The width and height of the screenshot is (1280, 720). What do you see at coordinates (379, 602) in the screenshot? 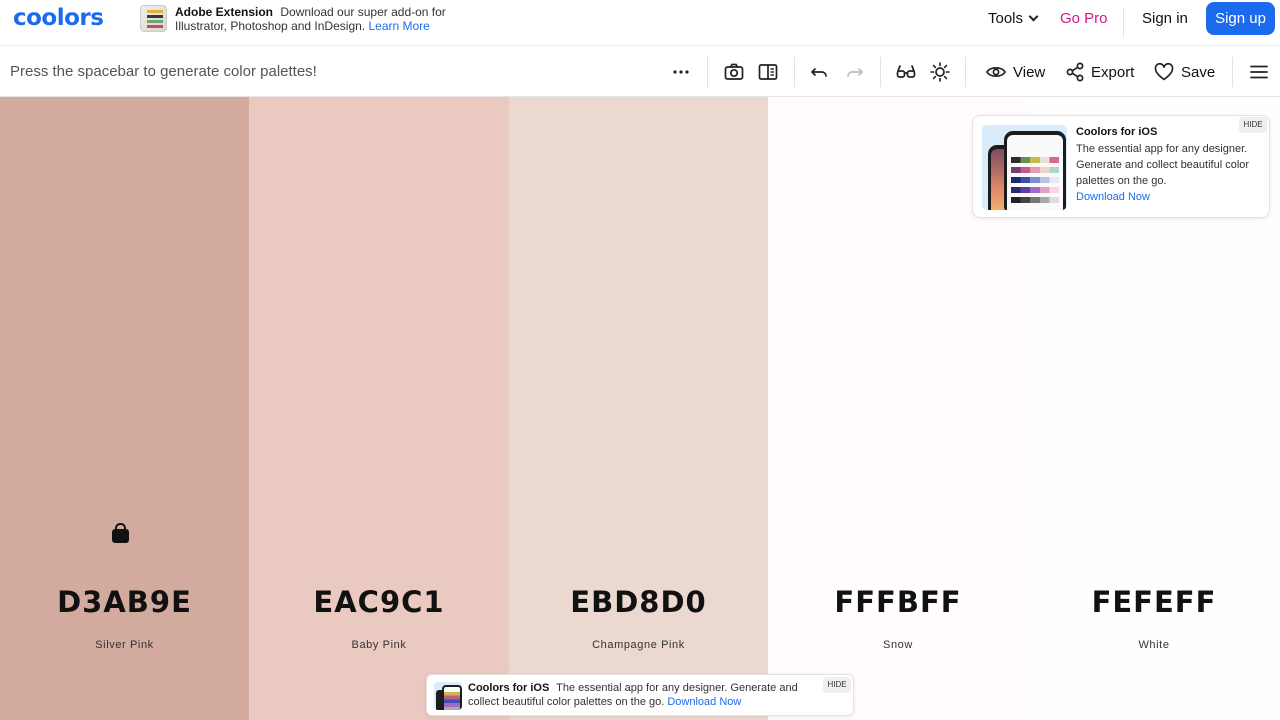
I see `hex-code: EAC9C1` at bounding box center [379, 602].